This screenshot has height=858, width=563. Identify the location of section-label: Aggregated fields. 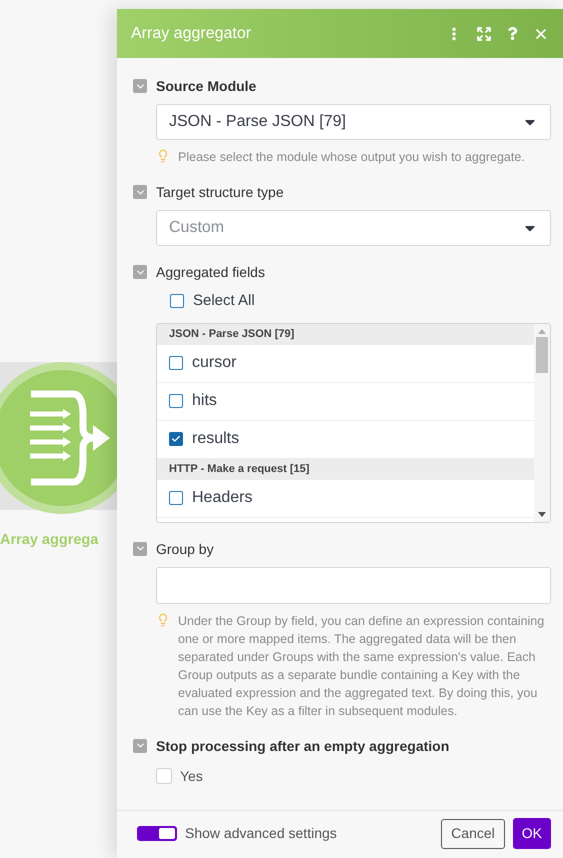
(211, 272).